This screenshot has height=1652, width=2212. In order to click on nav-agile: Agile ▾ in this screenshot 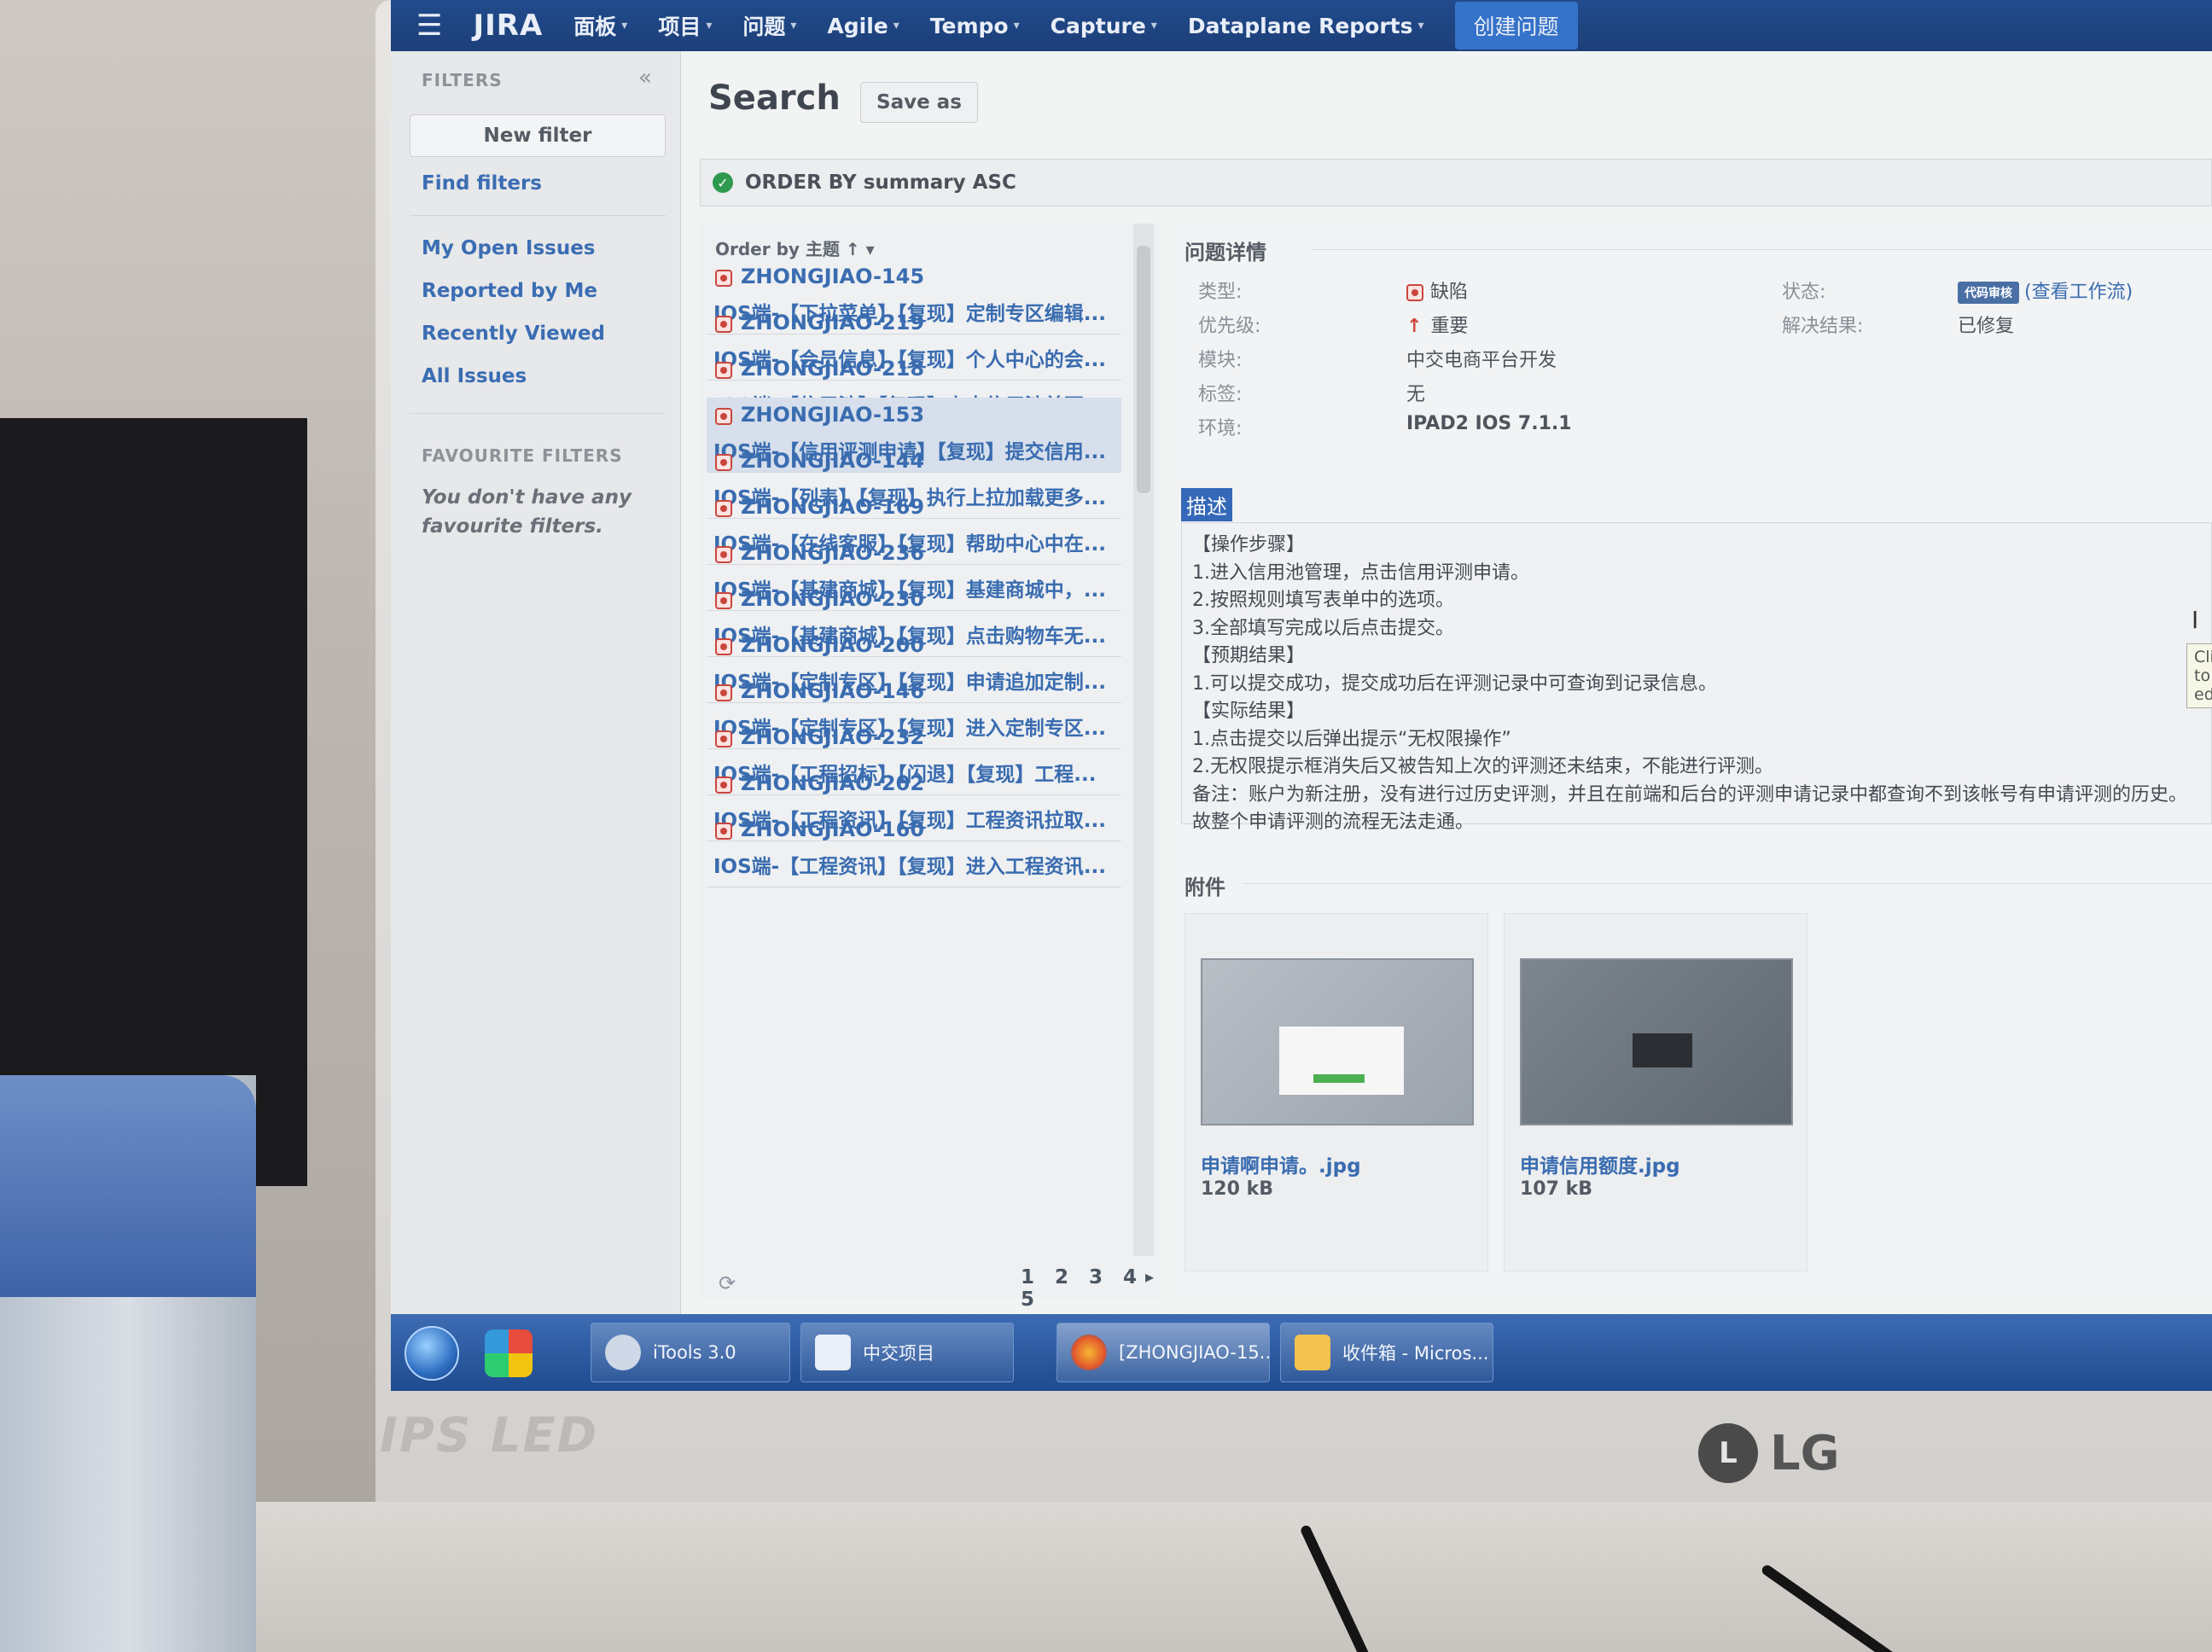, I will do `click(863, 26)`.